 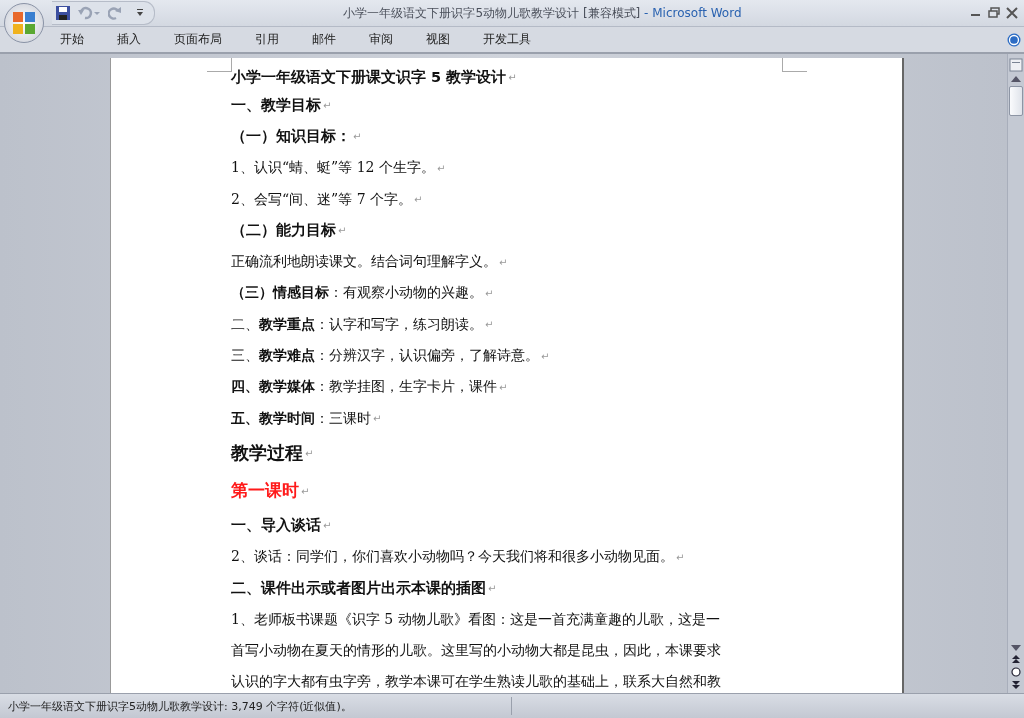 I want to click on window-title: 小学一年级语文下册识字5动物儿歌教学设计 [兼容模式], so click(x=492, y=12).